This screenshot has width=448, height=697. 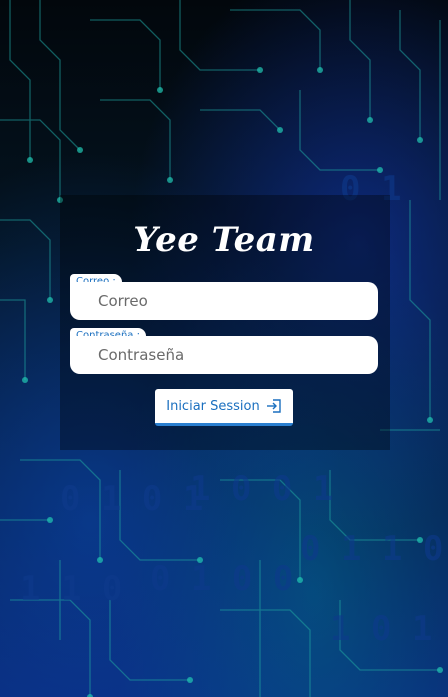 What do you see at coordinates (274, 406) in the screenshot?
I see `sign-in-icon` at bounding box center [274, 406].